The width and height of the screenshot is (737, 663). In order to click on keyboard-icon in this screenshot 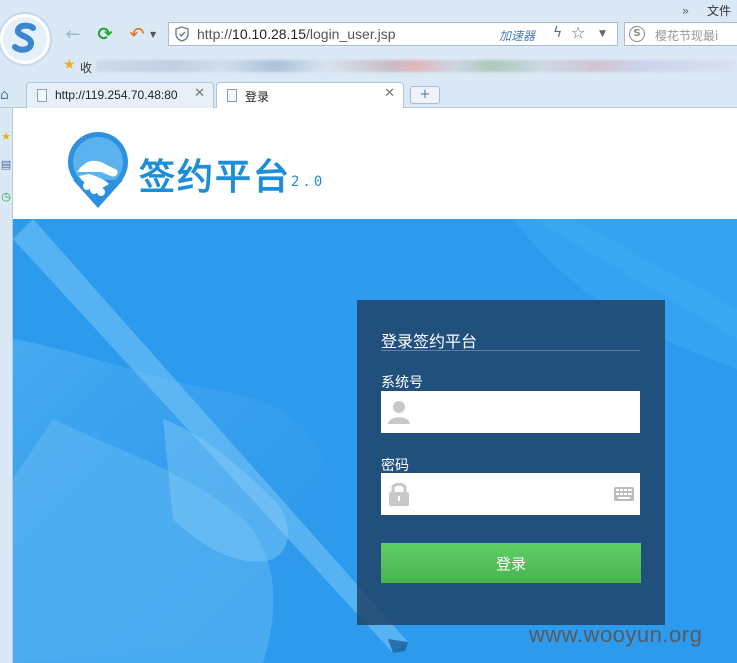, I will do `click(624, 494)`.